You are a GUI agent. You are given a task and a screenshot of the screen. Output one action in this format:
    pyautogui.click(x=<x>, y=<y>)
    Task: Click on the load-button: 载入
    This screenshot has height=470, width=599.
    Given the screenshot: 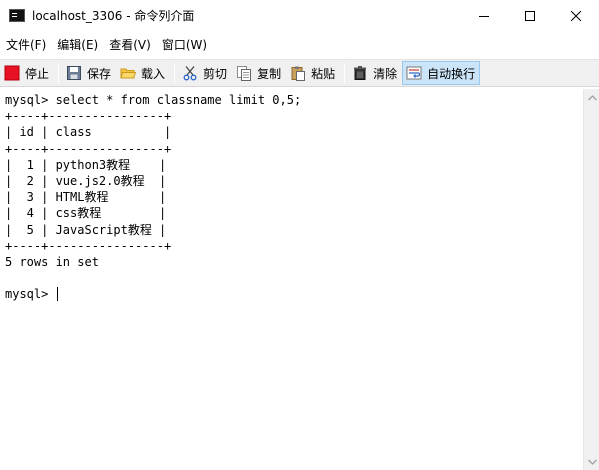 What is the action you would take?
    pyautogui.click(x=143, y=73)
    